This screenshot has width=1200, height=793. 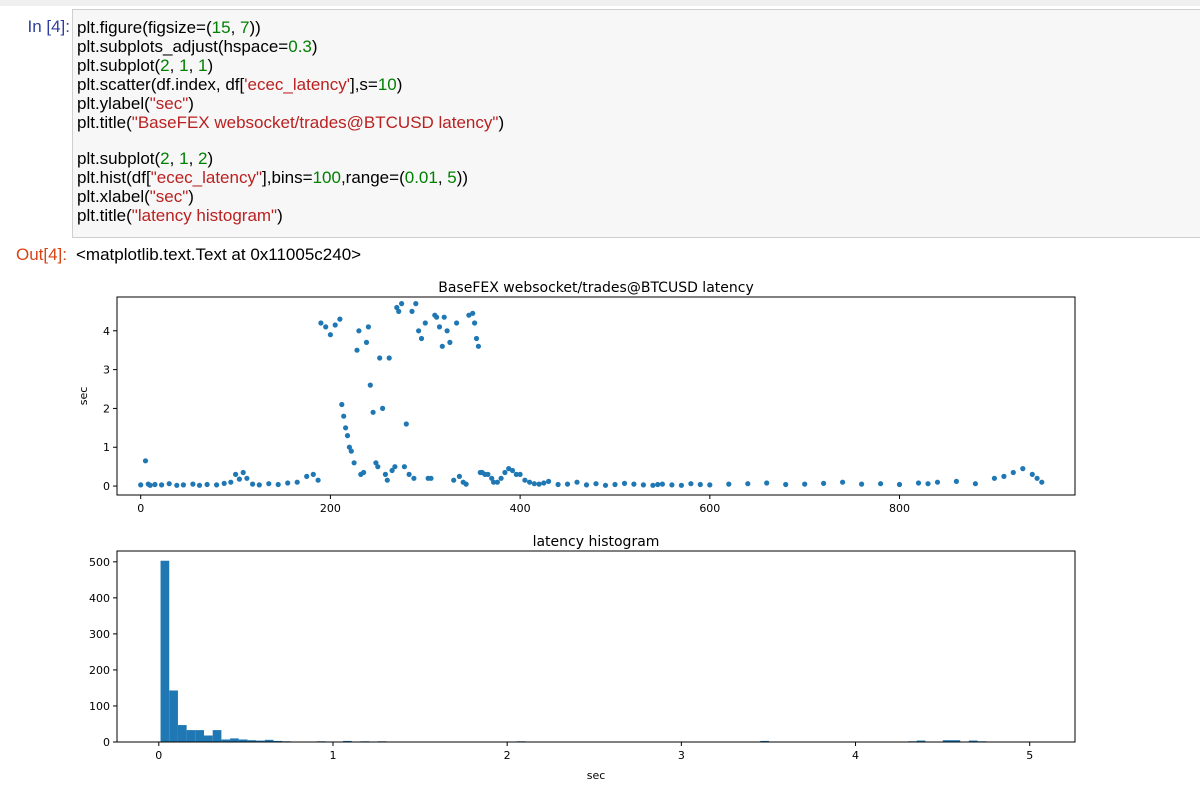 What do you see at coordinates (421, 177) in the screenshot?
I see `code-token: 0.01` at bounding box center [421, 177].